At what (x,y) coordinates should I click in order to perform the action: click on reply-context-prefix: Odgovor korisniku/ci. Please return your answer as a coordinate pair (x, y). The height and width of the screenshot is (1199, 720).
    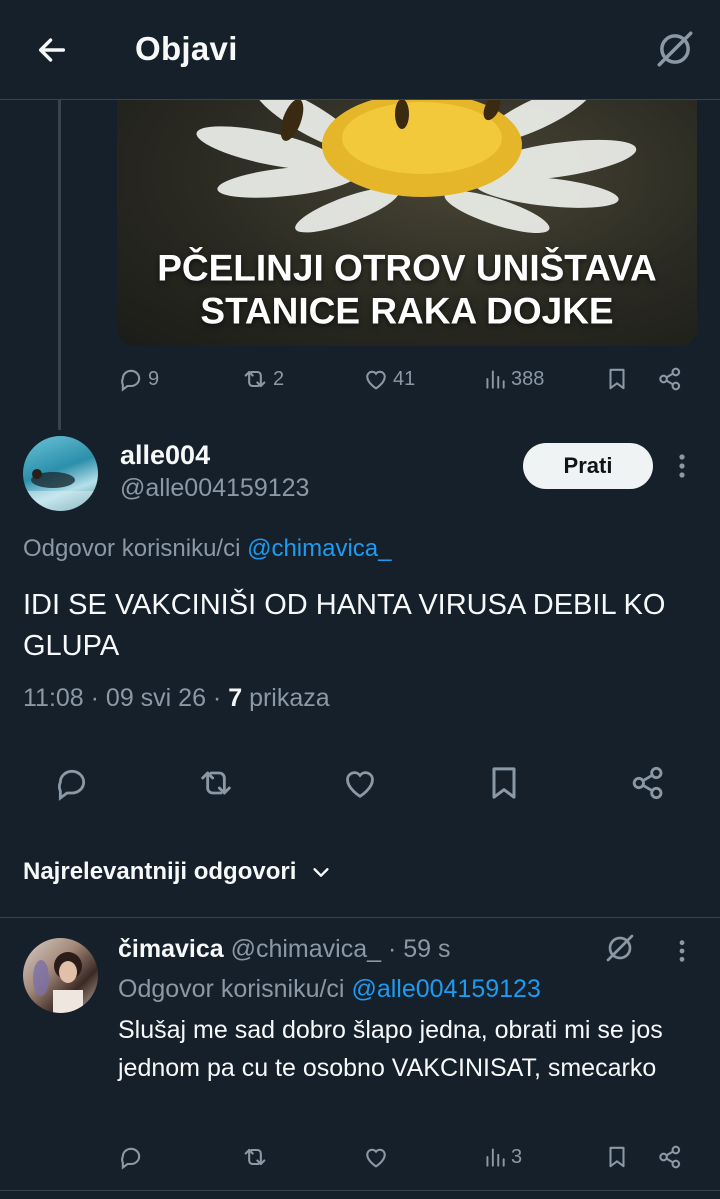
    Looking at the image, I should click on (132, 548).